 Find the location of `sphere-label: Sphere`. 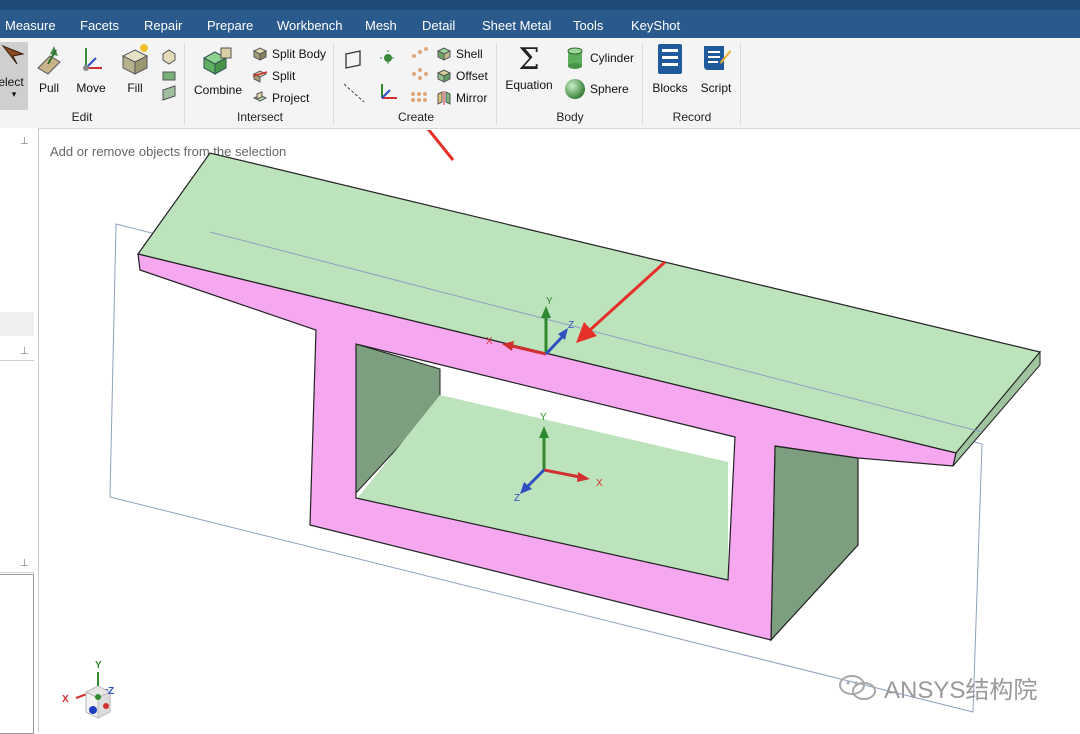

sphere-label: Sphere is located at coordinates (609, 89).